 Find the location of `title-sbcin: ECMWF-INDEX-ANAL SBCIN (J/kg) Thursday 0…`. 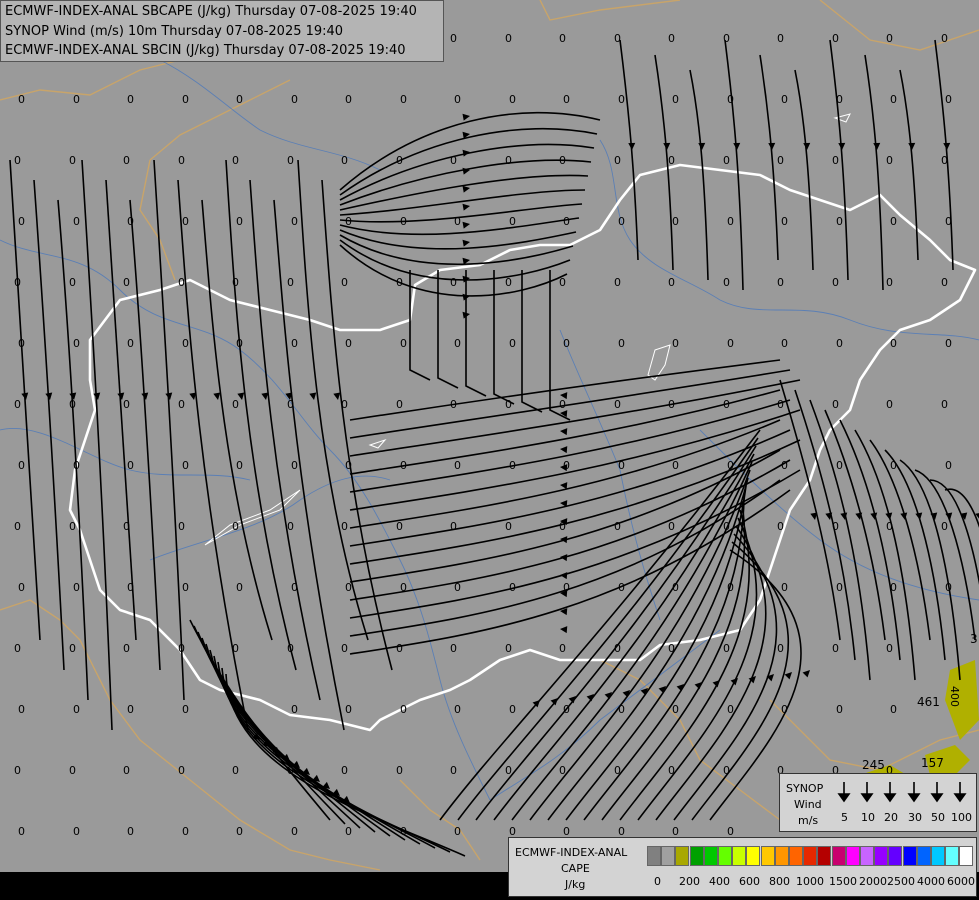

title-sbcin: ECMWF-INDEX-ANAL SBCIN (J/kg) Thursday 0… is located at coordinates (205, 50).